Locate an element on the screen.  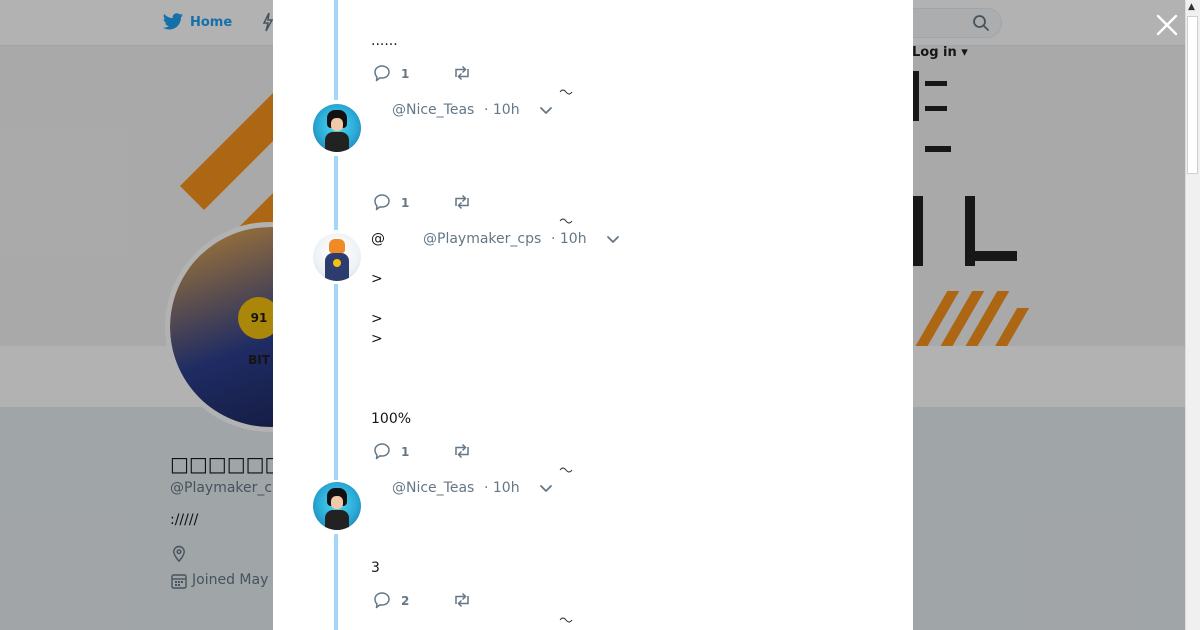
tweet-display-name: @ is located at coordinates (378, 239).